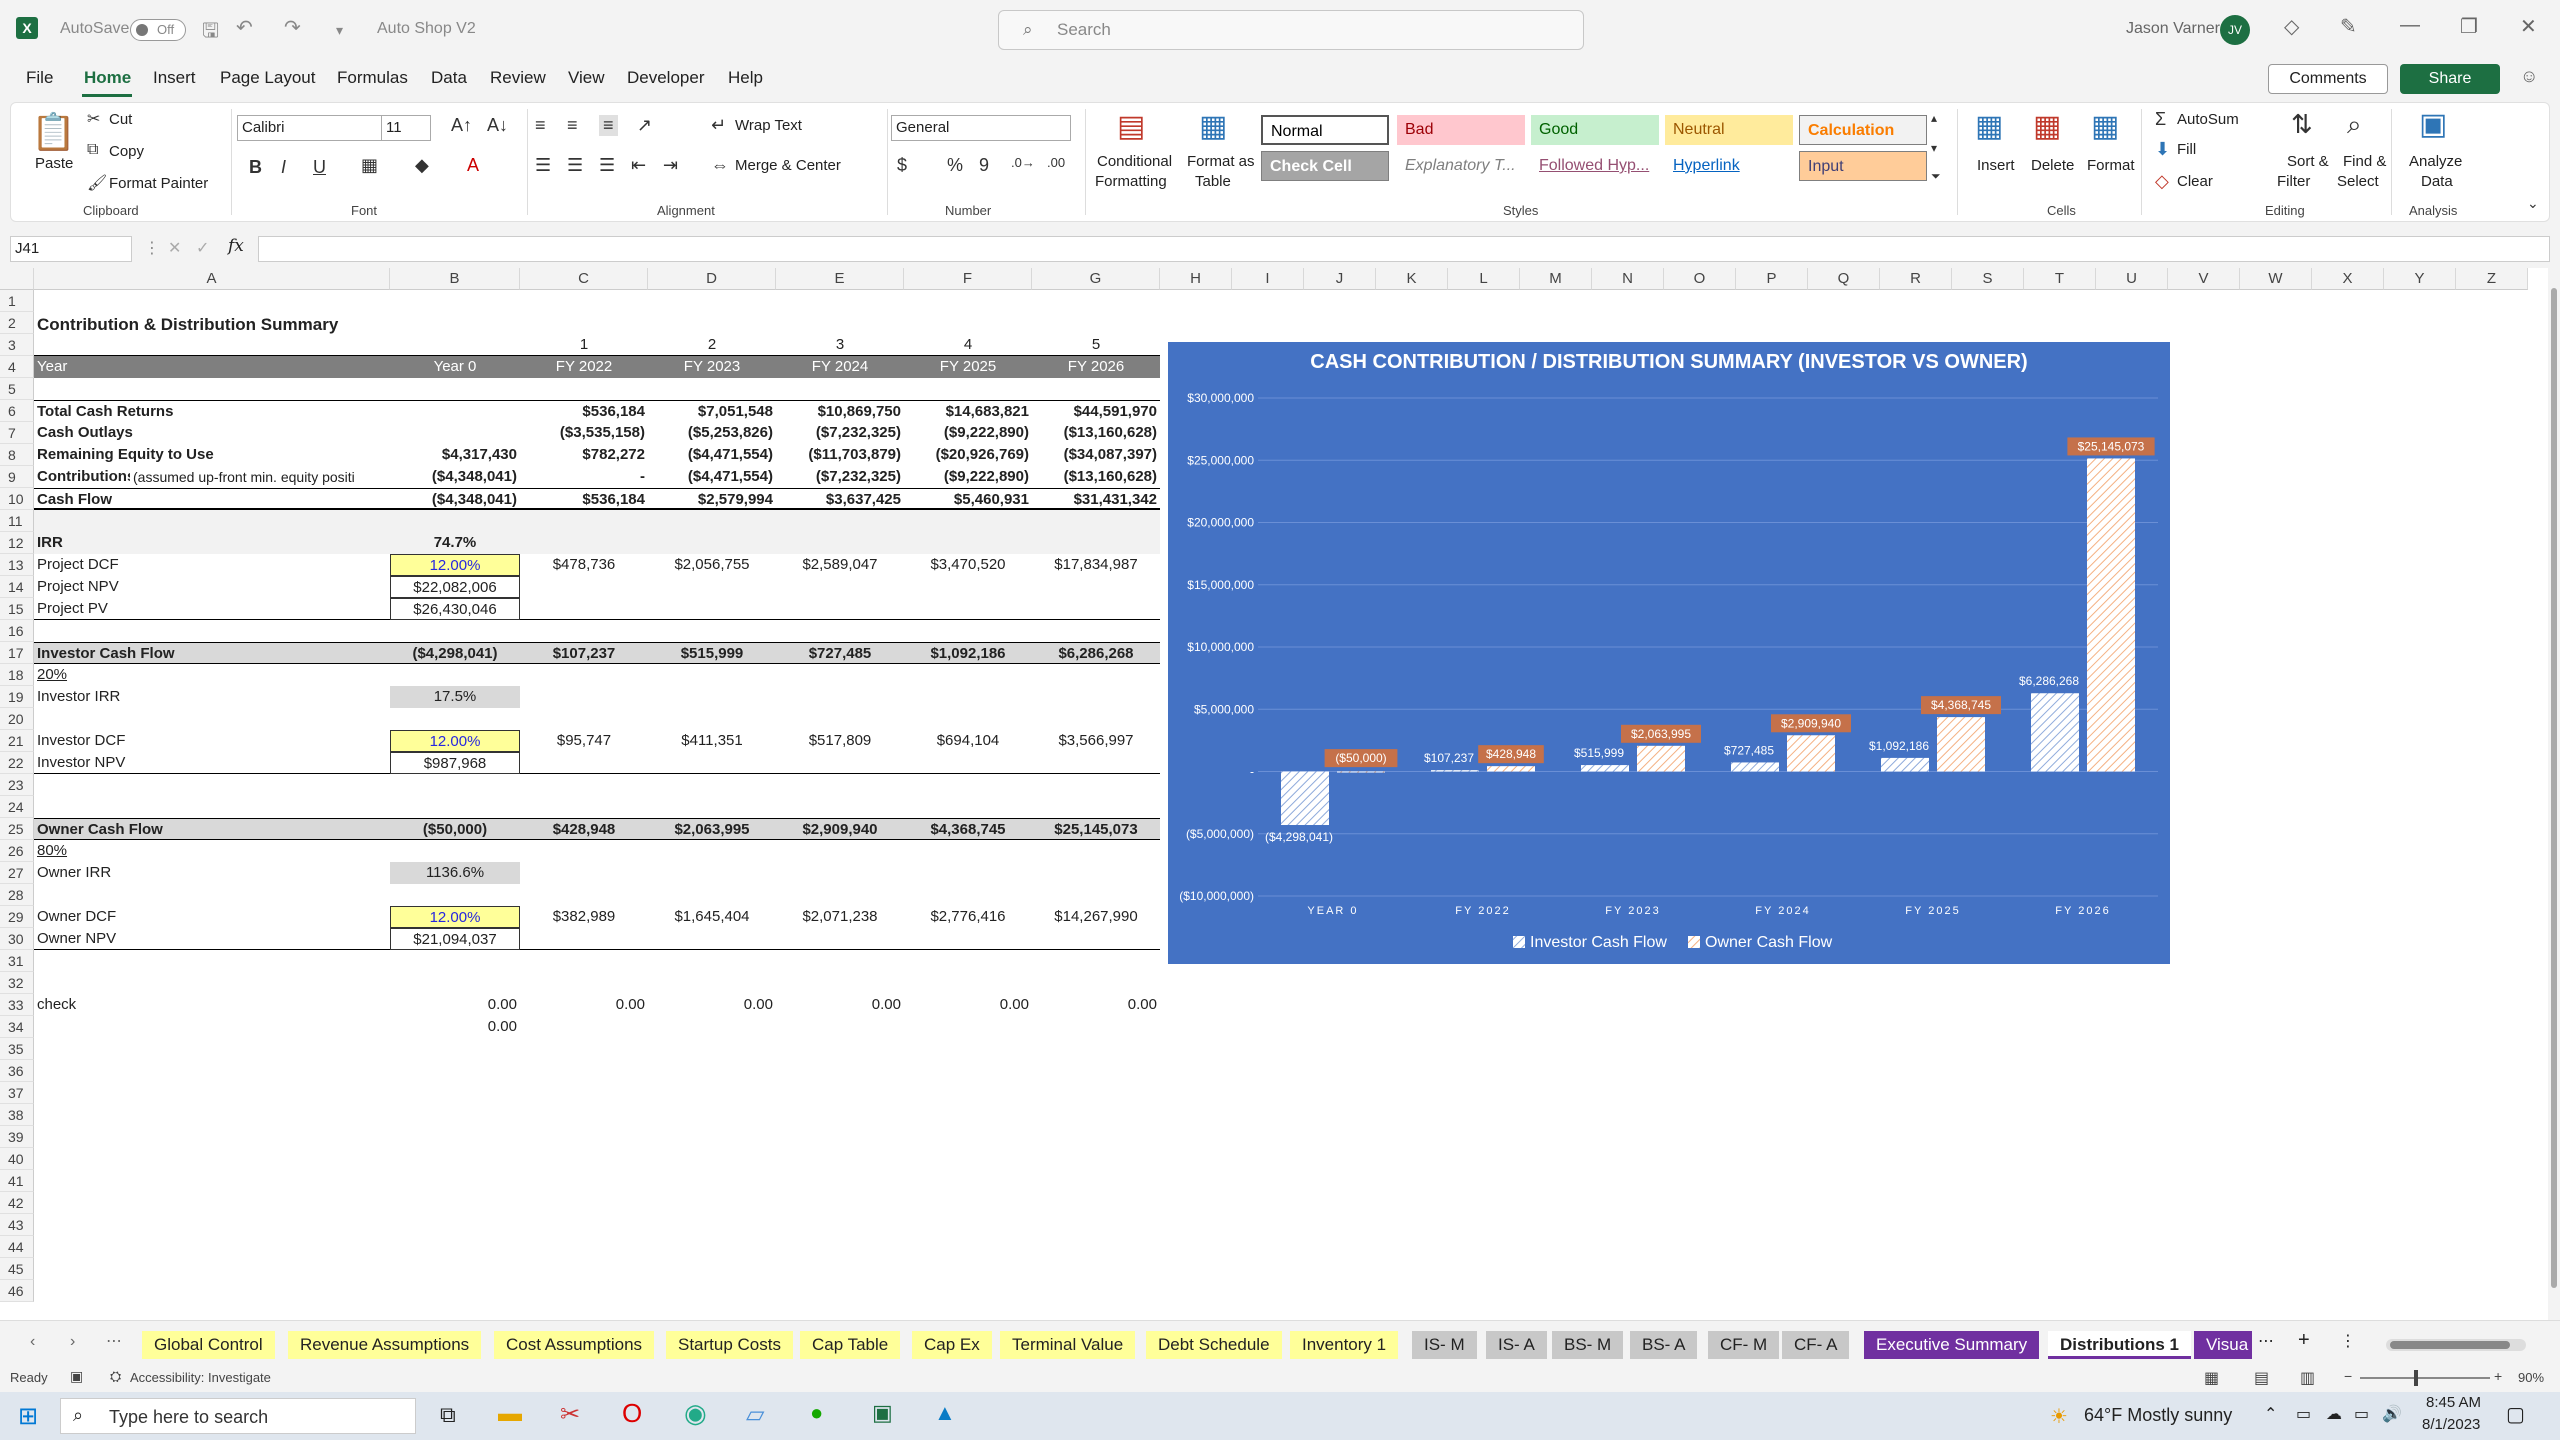 The image size is (2560, 1440). I want to click on column-header-h: H, so click(1196, 279).